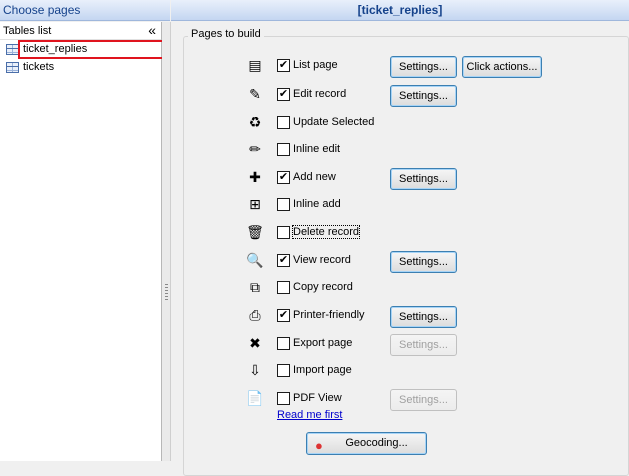  I want to click on tree-item-ticket-replies: ticket_replies, so click(84, 49).